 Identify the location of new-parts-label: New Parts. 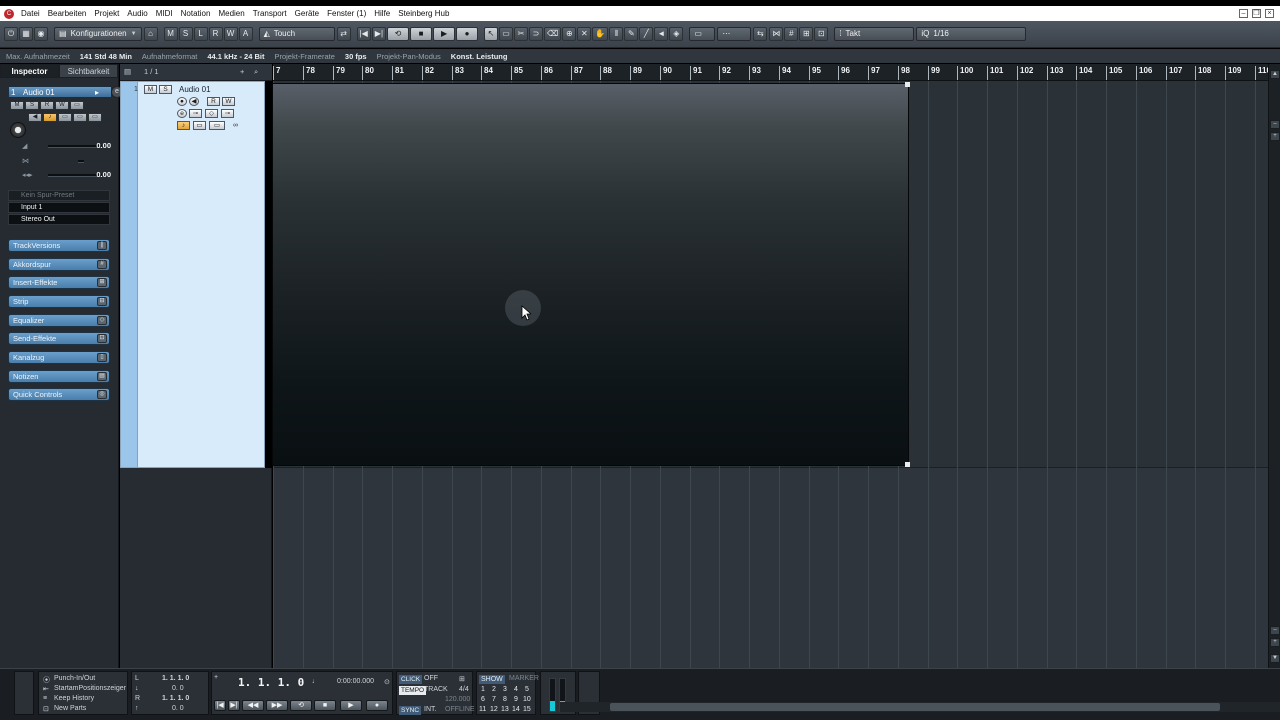
(70, 708).